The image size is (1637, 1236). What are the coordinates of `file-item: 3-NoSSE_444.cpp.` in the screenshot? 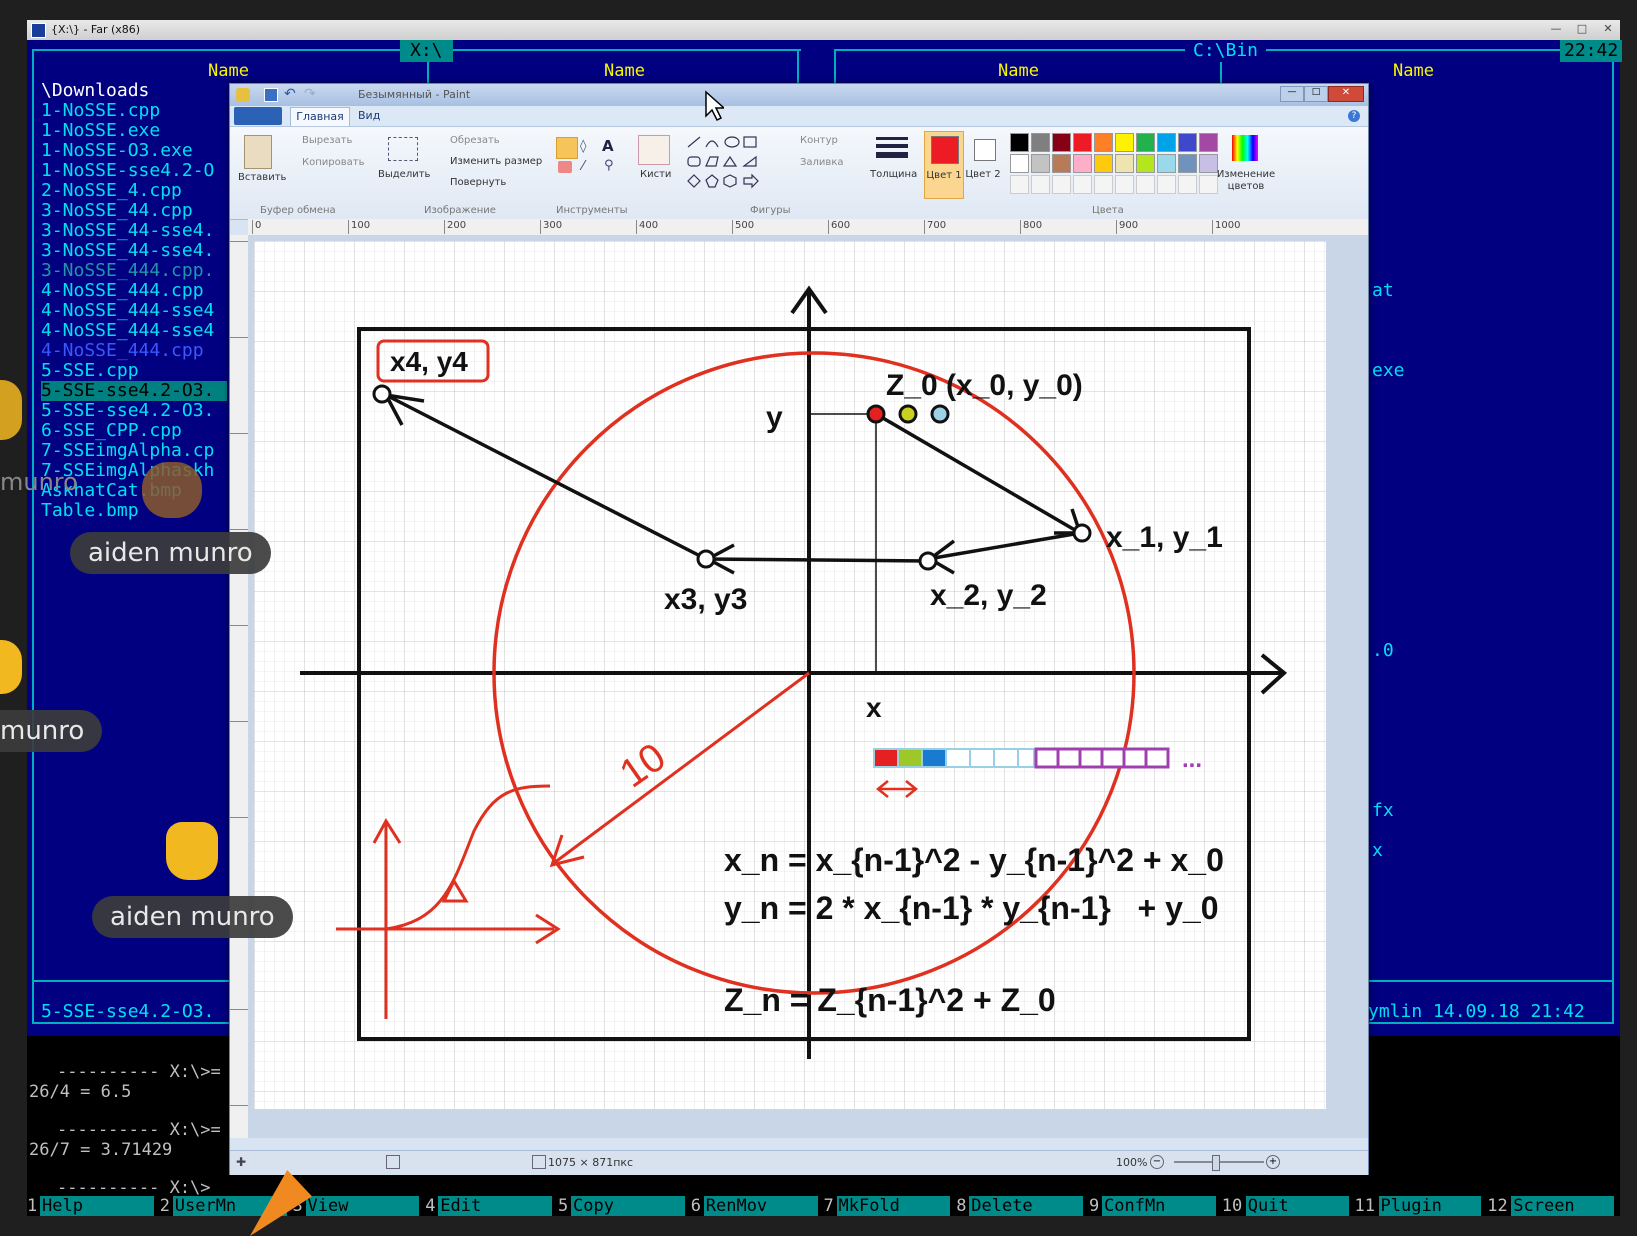 It's located at (127, 271).